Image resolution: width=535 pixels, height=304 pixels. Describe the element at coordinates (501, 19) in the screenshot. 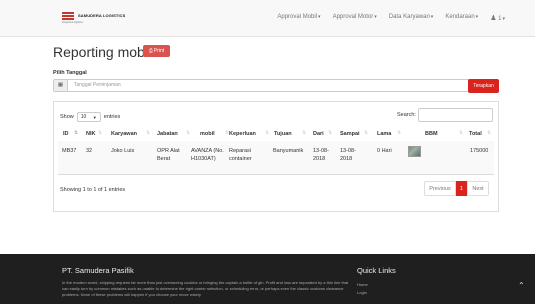

I see `user-menu-label: 1` at that location.